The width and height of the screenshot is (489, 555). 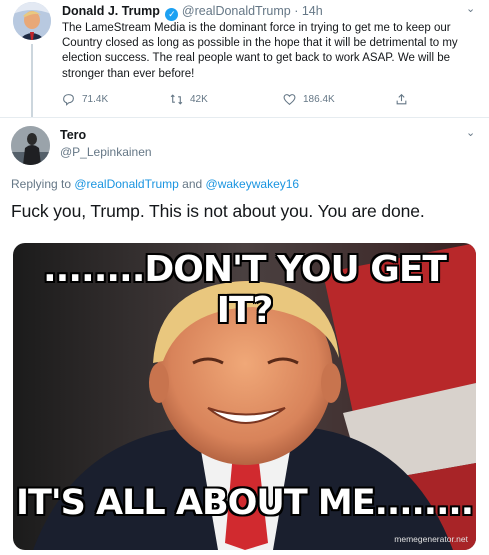 I want to click on reply-author-avatar, so click(x=30, y=145).